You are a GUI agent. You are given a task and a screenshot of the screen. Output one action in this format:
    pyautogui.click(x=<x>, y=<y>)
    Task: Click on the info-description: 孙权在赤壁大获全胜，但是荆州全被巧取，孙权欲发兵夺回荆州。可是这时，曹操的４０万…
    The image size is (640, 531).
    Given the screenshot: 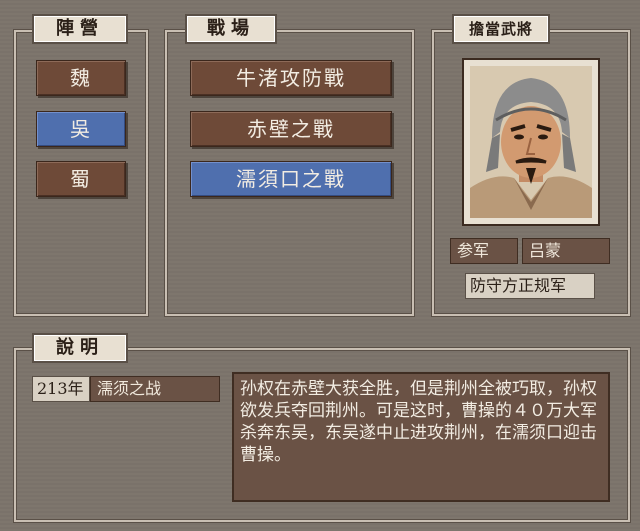 What is the action you would take?
    pyautogui.click(x=421, y=437)
    